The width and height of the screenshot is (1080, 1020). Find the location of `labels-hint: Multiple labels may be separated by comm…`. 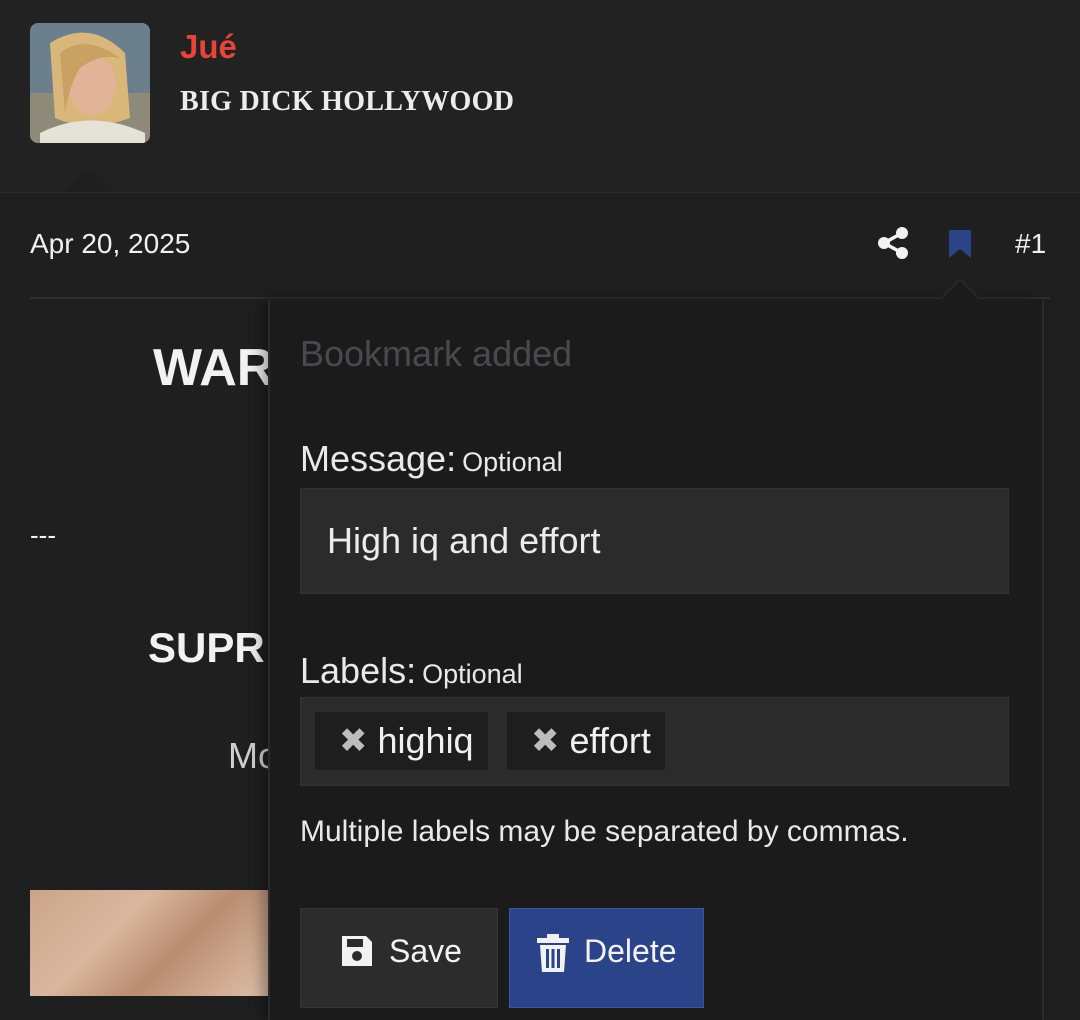

labels-hint: Multiple labels may be separated by comm… is located at coordinates (604, 831).